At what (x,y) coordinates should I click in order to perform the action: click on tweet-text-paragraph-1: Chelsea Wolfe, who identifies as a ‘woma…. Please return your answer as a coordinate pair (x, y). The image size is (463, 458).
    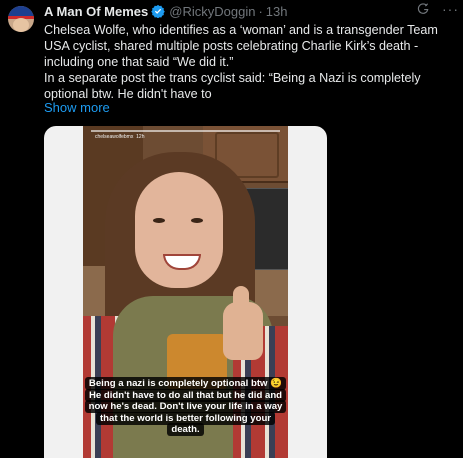
    Looking at the image, I should click on (241, 46).